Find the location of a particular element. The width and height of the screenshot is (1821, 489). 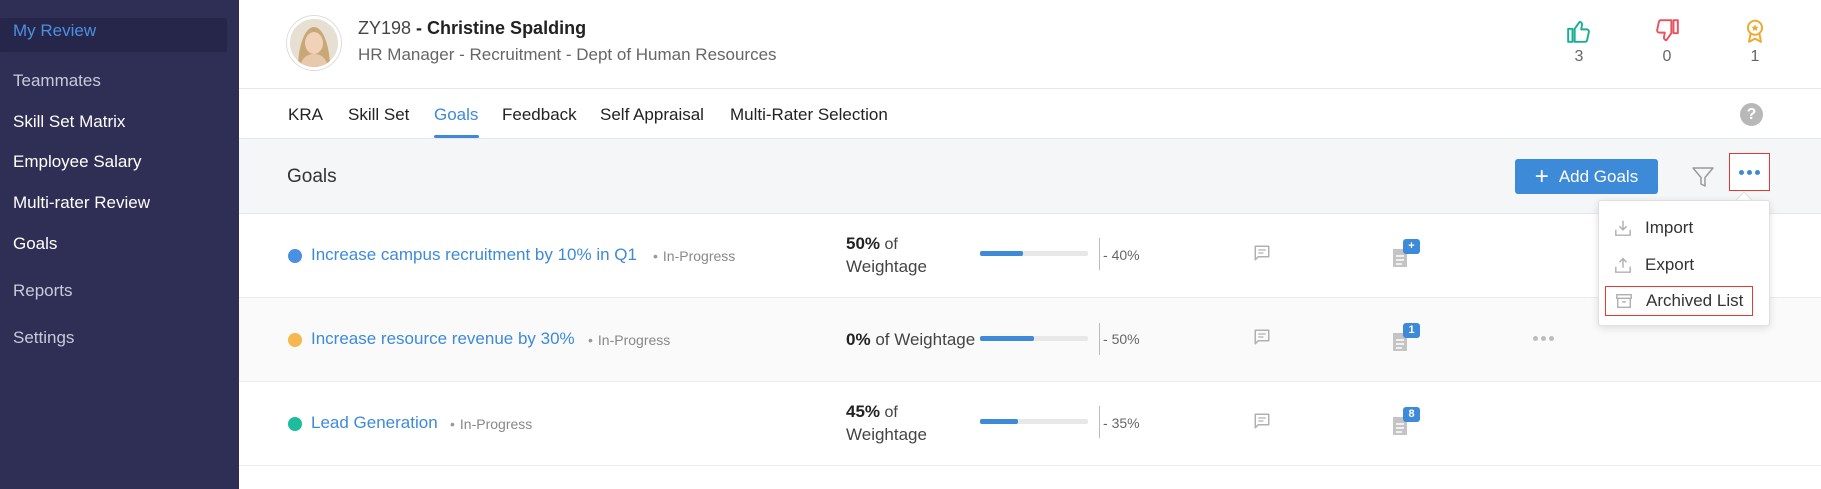

sidebar-item-my-review: My Review is located at coordinates (54, 31).